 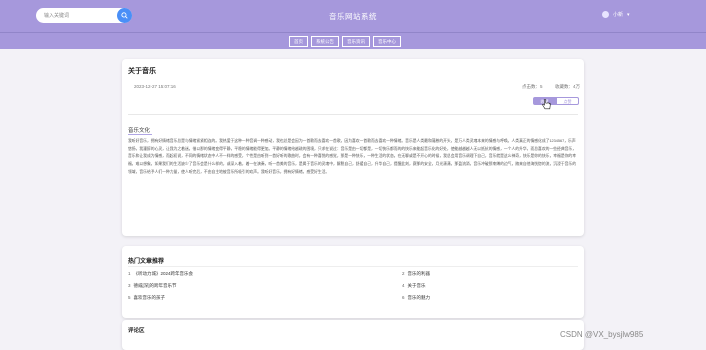 What do you see at coordinates (387, 41) in the screenshot?
I see `nav-item-music-center: 音乐中心` at bounding box center [387, 41].